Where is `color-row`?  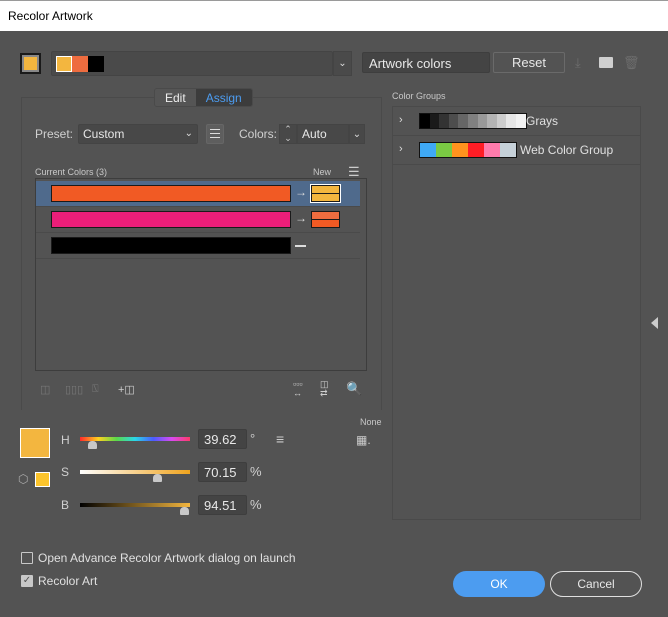 color-row is located at coordinates (198, 246).